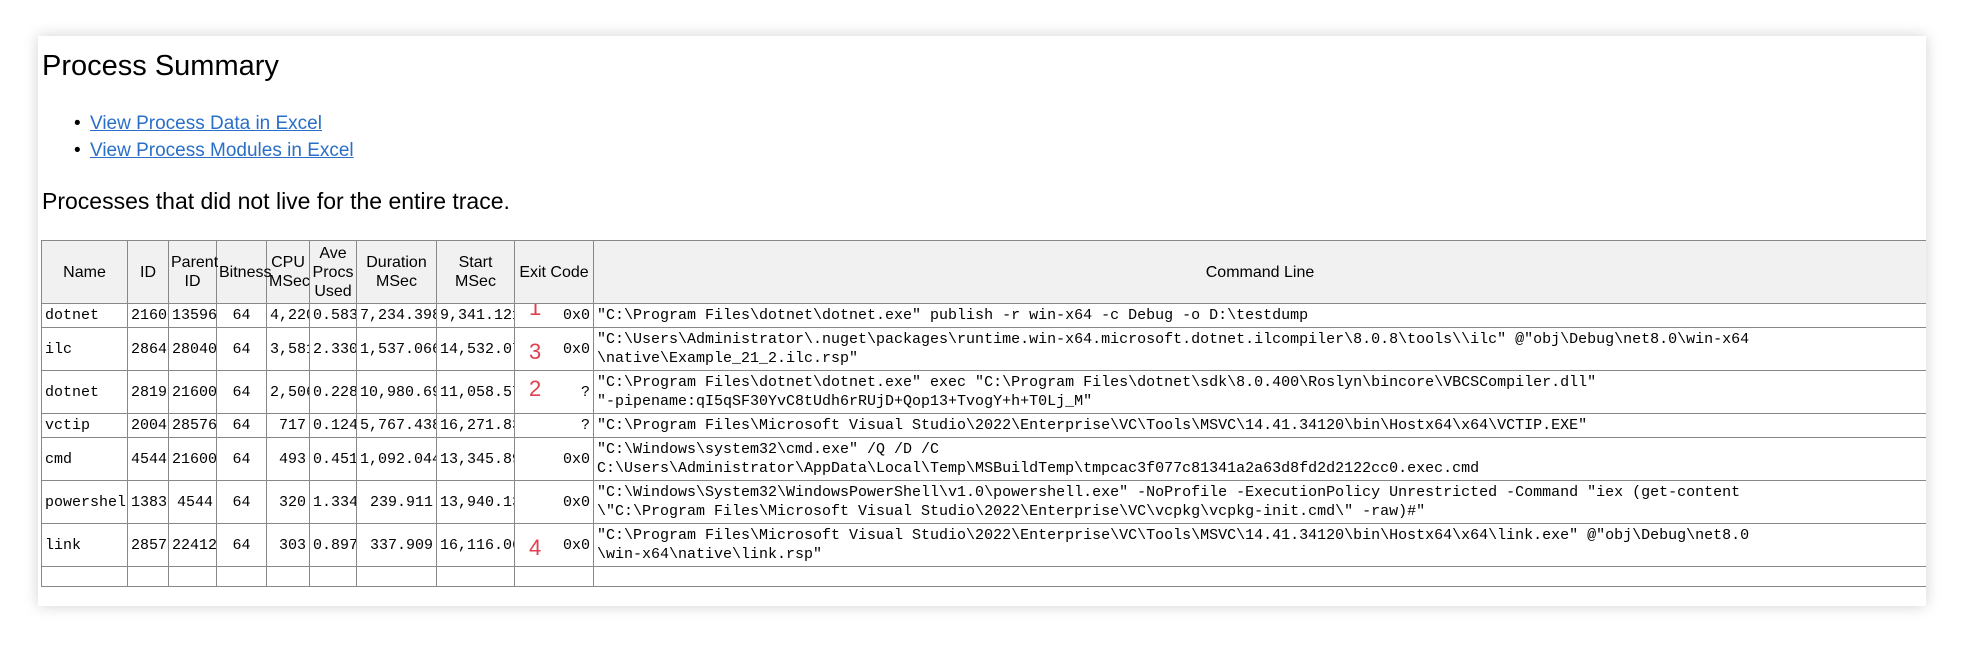  Describe the element at coordinates (475, 545) in the screenshot. I see `cell-start: 16,116.067` at that location.